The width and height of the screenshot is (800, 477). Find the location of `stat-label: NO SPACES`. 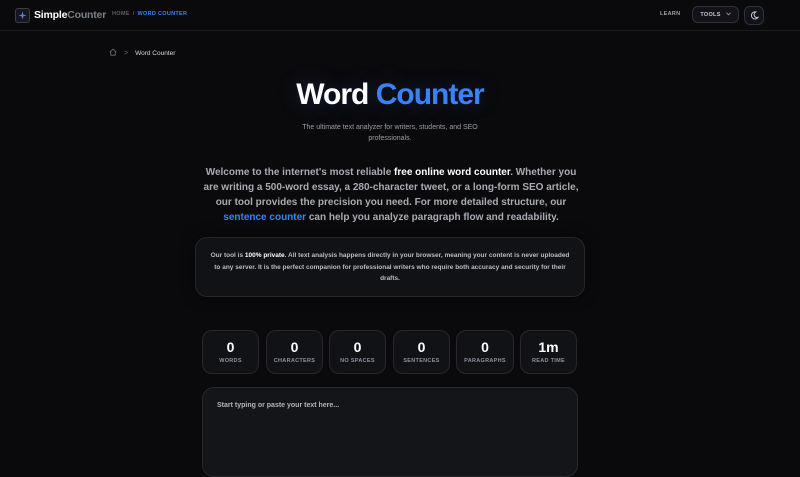

stat-label: NO SPACES is located at coordinates (357, 361).